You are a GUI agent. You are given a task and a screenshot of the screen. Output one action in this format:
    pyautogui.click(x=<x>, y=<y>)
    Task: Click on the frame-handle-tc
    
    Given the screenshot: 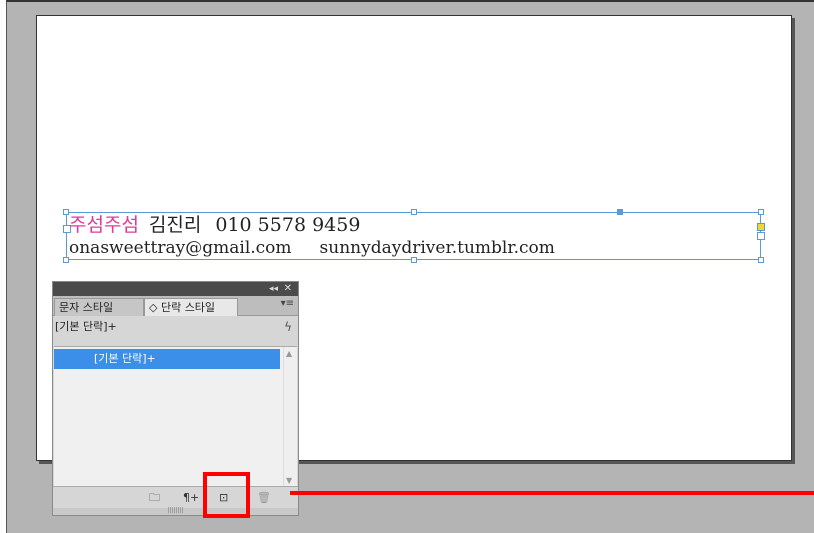 What is the action you would take?
    pyautogui.click(x=414, y=212)
    